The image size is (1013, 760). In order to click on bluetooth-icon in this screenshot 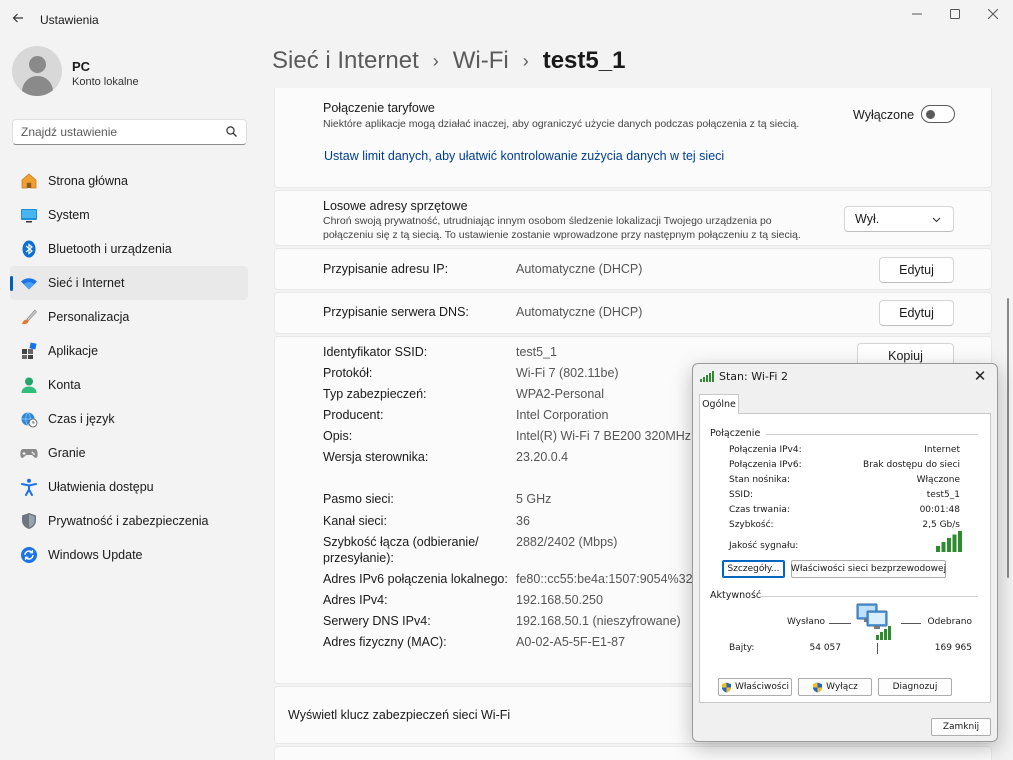, I will do `click(29, 249)`.